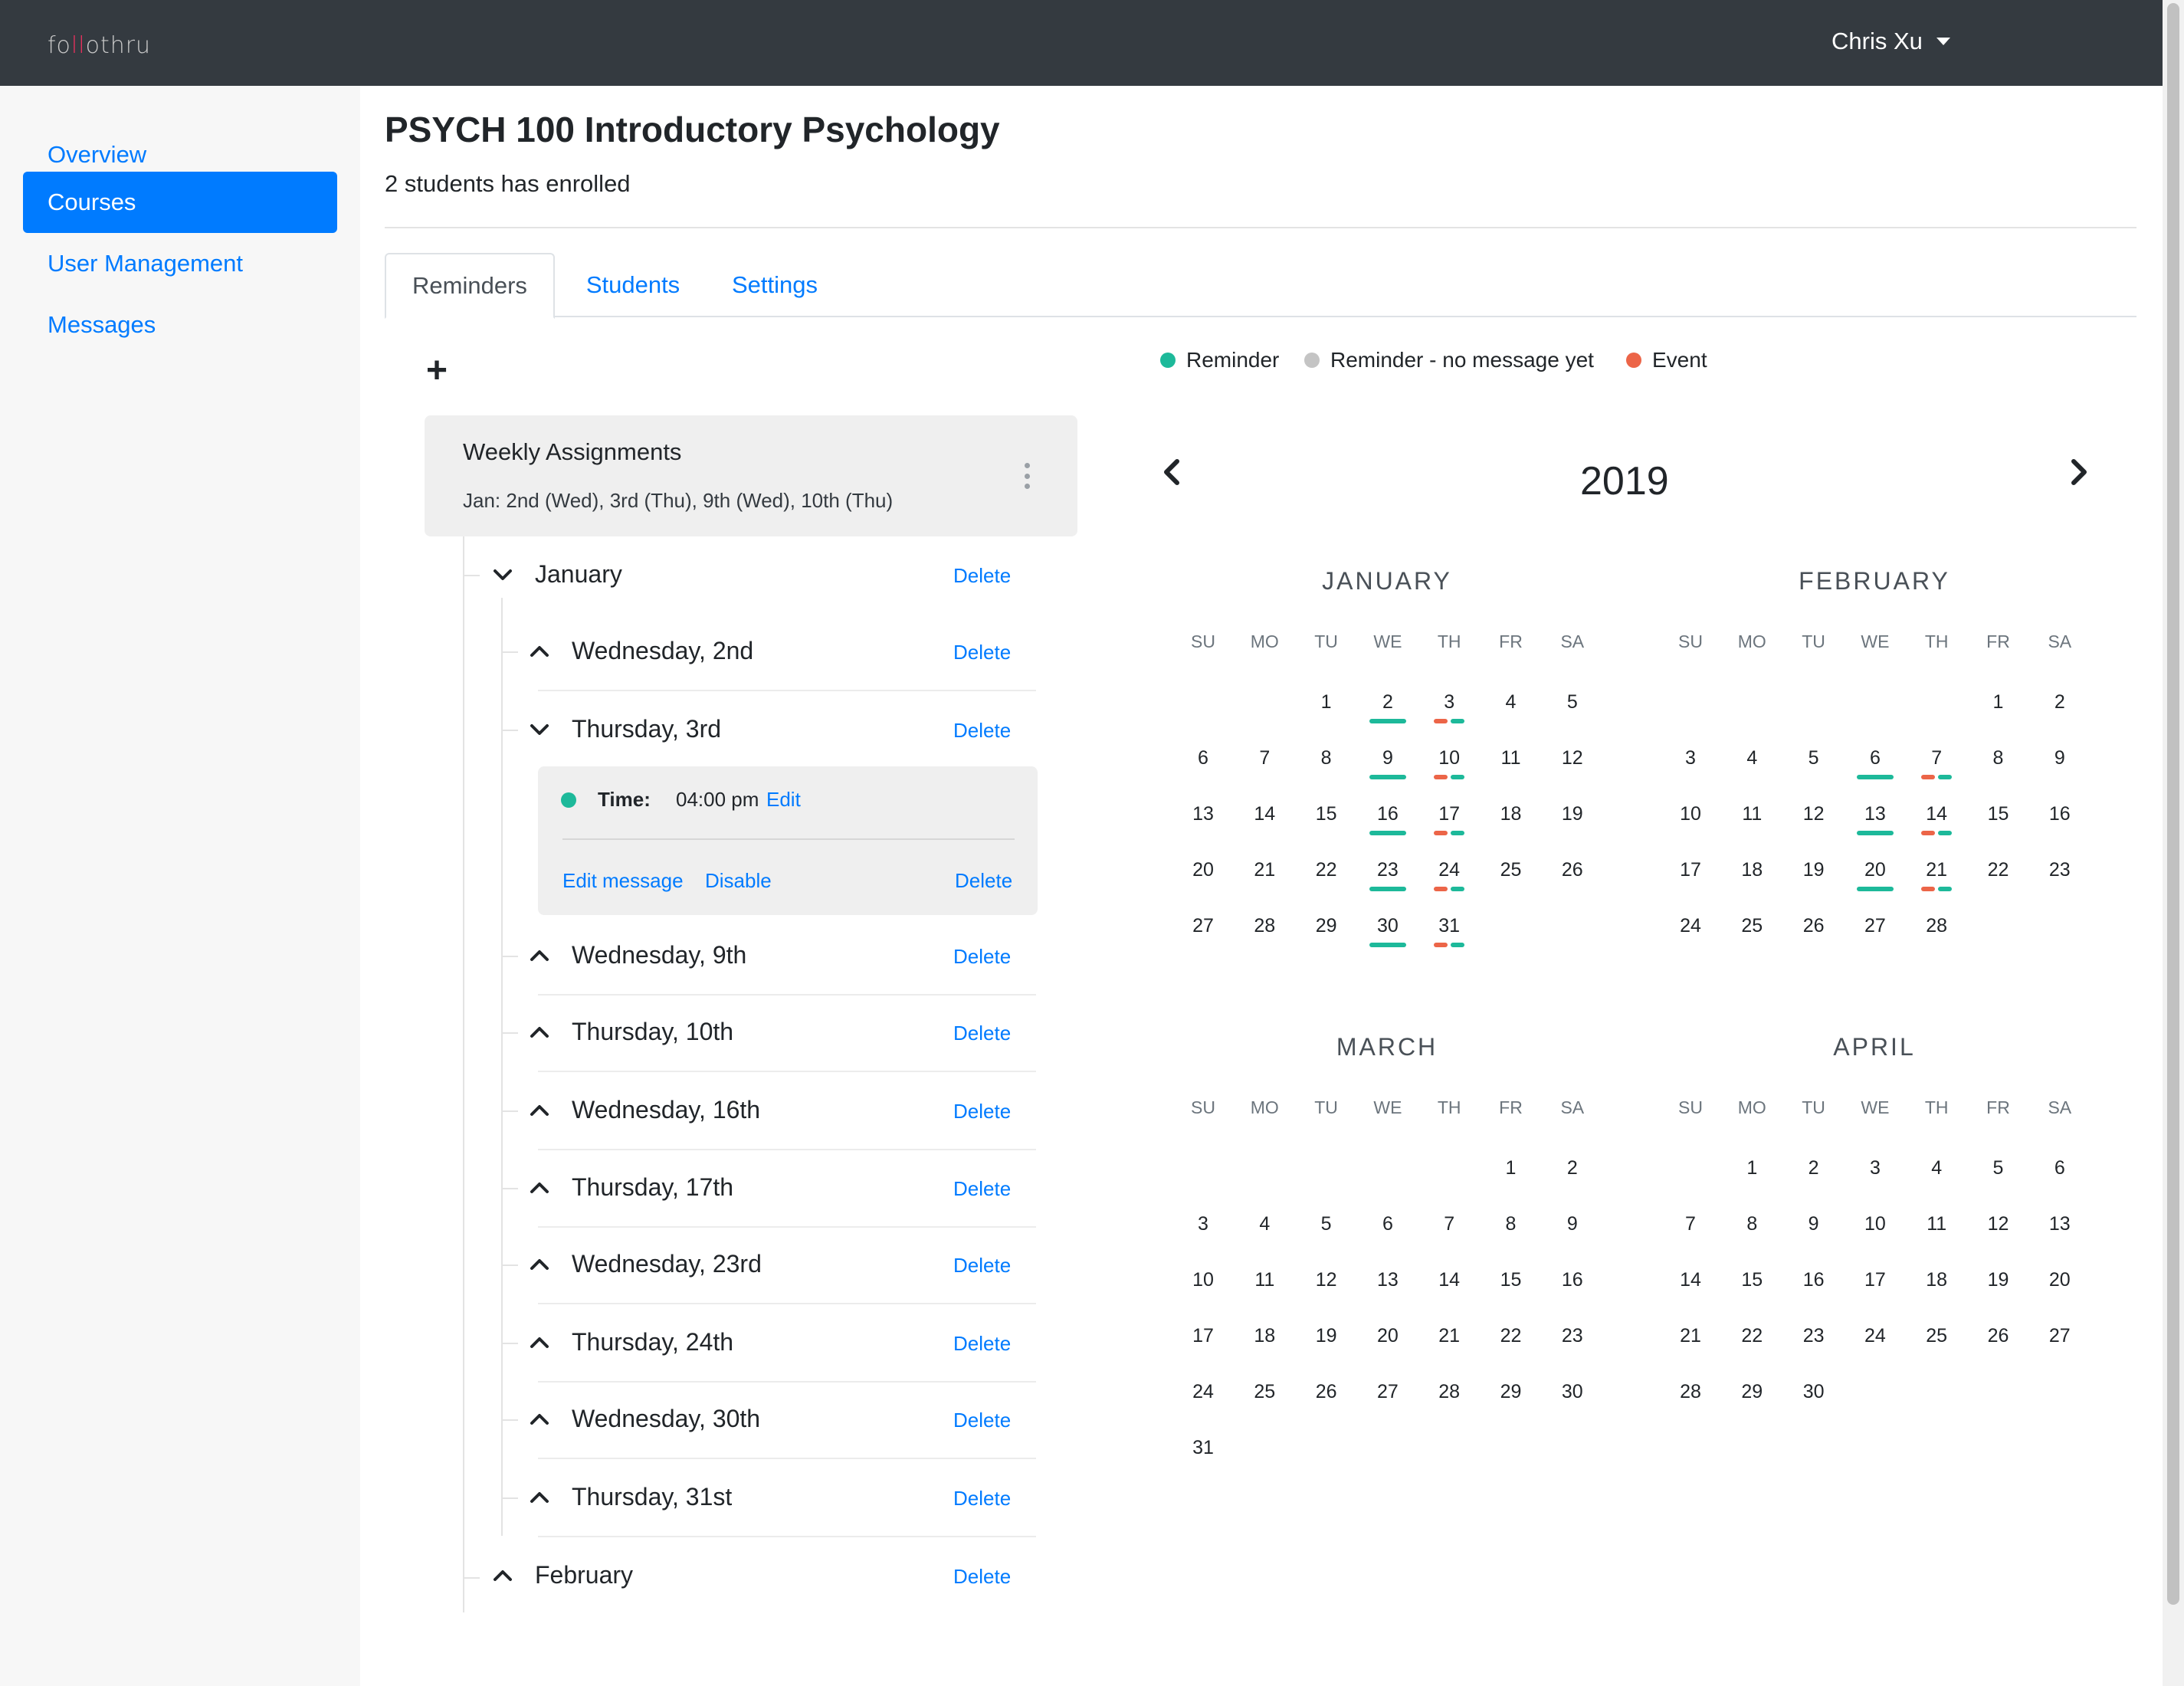 Image resolution: width=2184 pixels, height=1686 pixels. I want to click on calendar-day: 22, so click(1999, 870).